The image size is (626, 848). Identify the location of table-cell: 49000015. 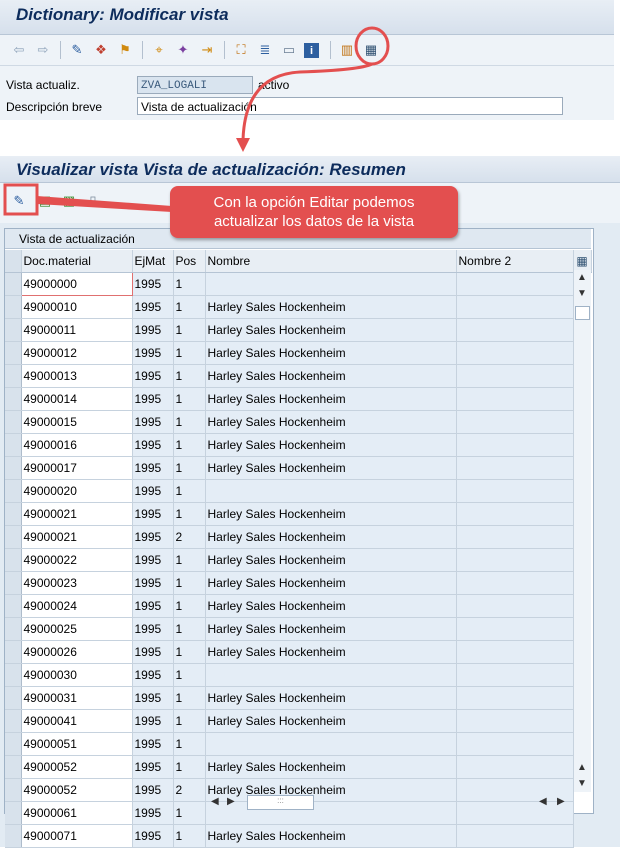
(77, 422).